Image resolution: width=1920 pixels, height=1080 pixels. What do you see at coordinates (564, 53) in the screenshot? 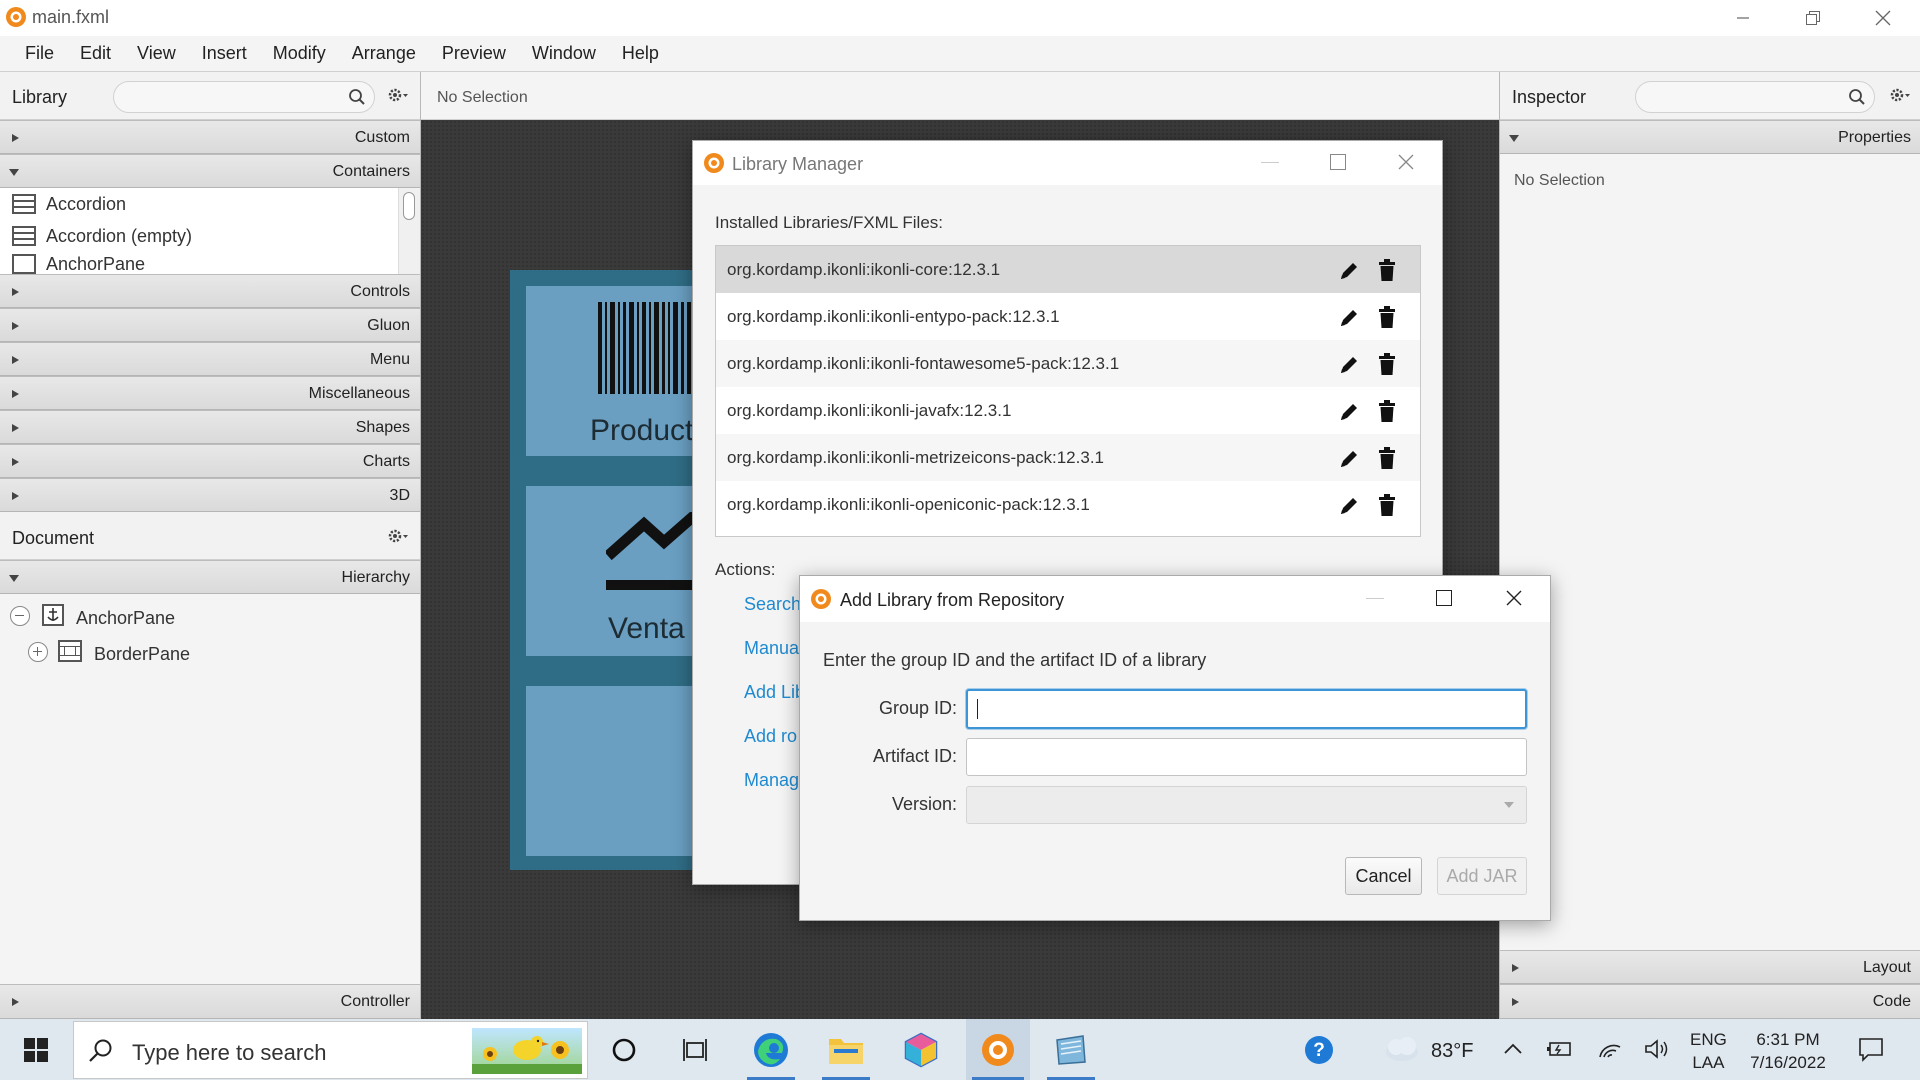
I see `menu-window: Window` at bounding box center [564, 53].